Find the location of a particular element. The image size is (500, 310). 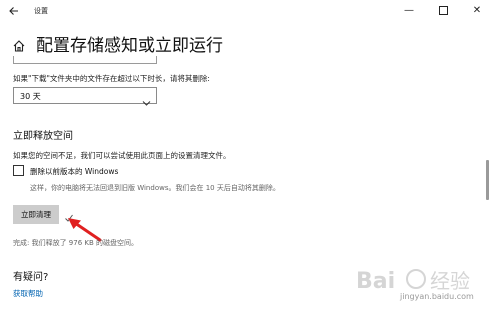

maximize-icon is located at coordinates (443, 11).